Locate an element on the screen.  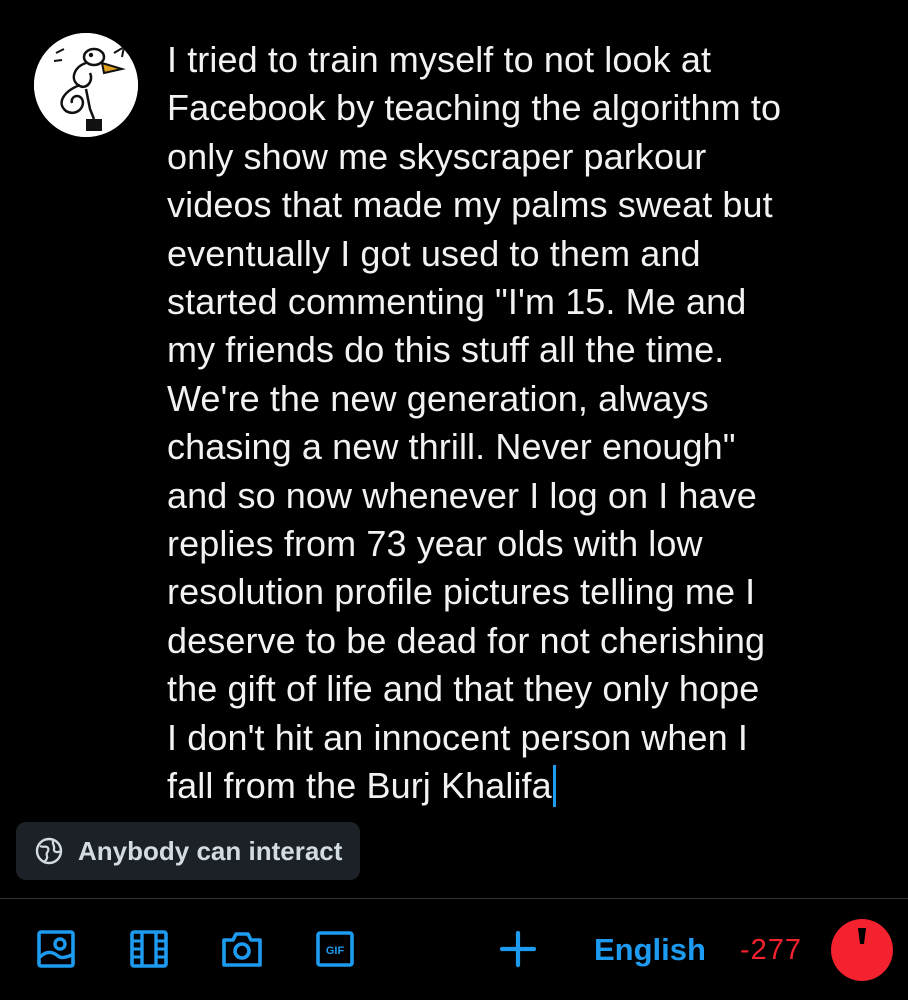
over-limit-indicator-icon is located at coordinates (862, 950).